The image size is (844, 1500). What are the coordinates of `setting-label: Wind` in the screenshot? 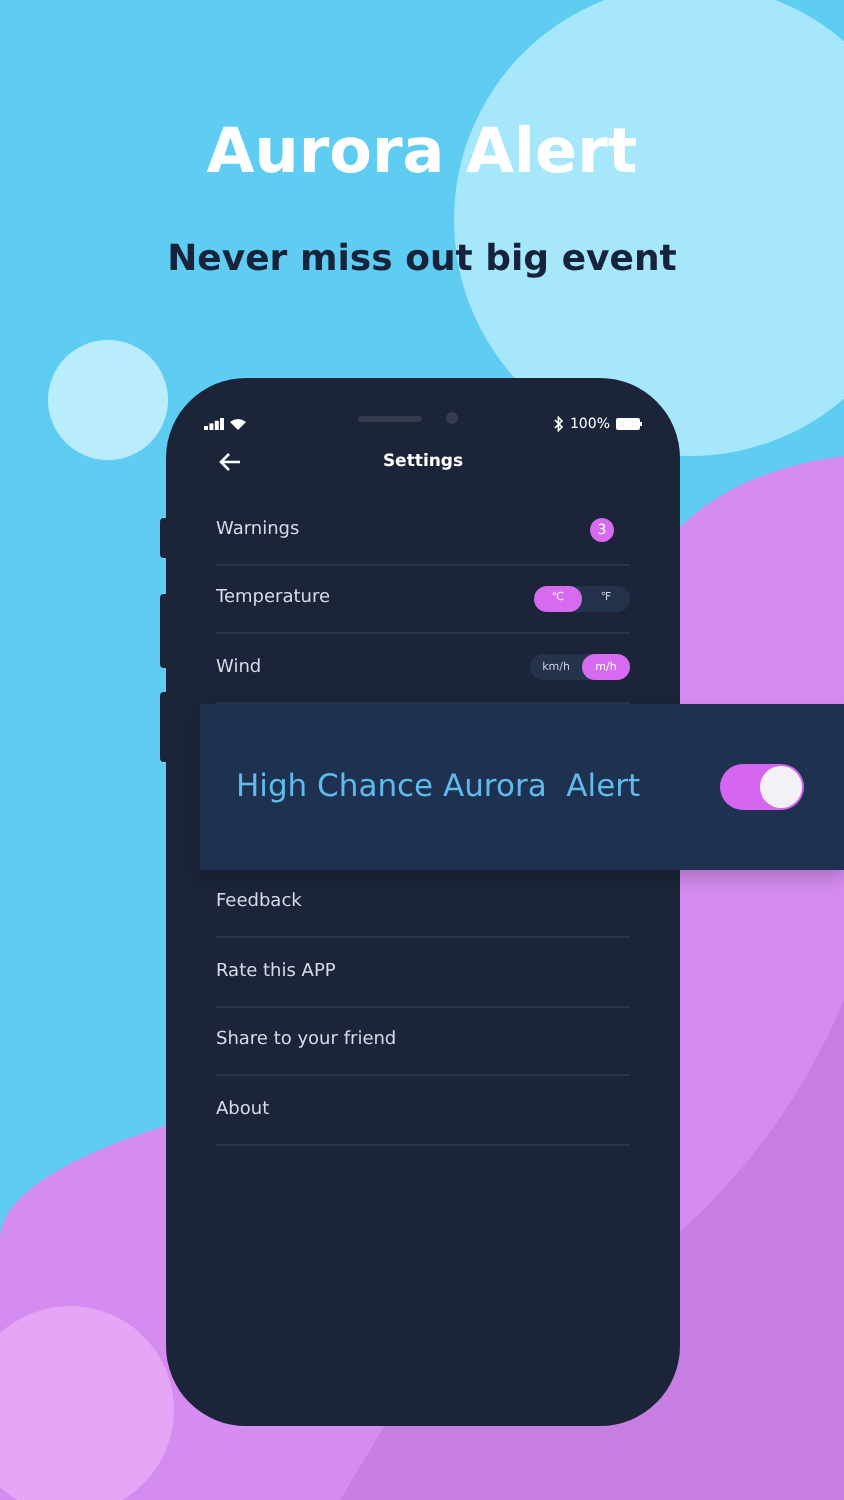 It's located at (239, 667).